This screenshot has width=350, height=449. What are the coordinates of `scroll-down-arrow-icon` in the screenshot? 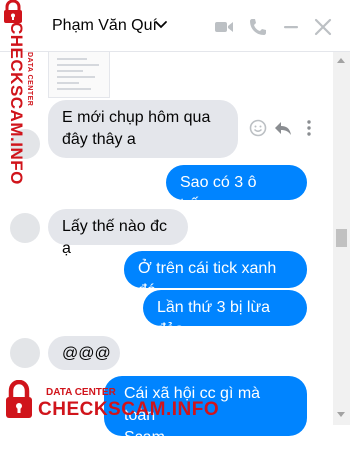 It's located at (341, 414).